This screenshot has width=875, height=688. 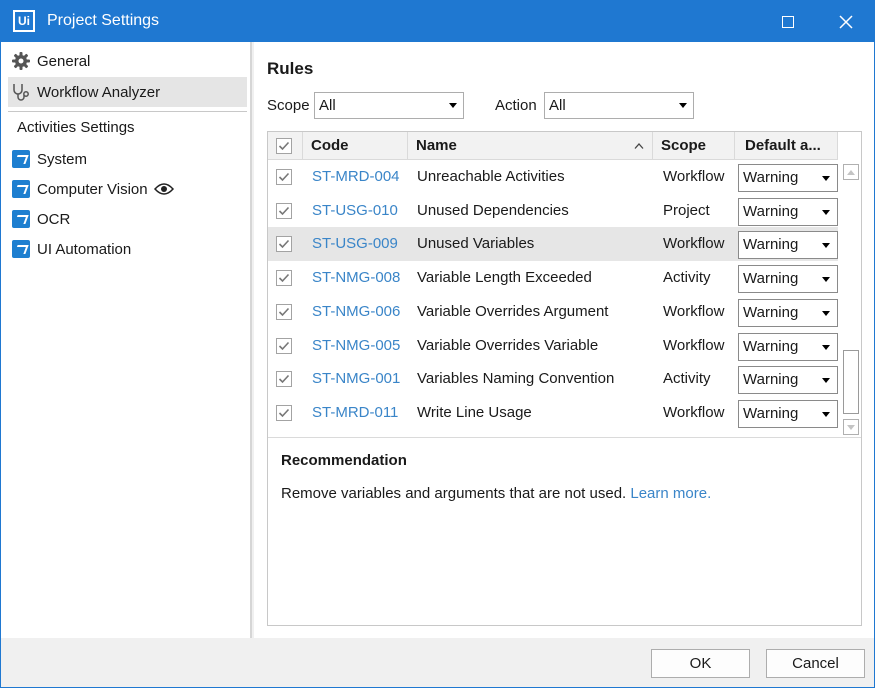 I want to click on activities-settings-heading: Activities Settings, so click(x=76, y=127).